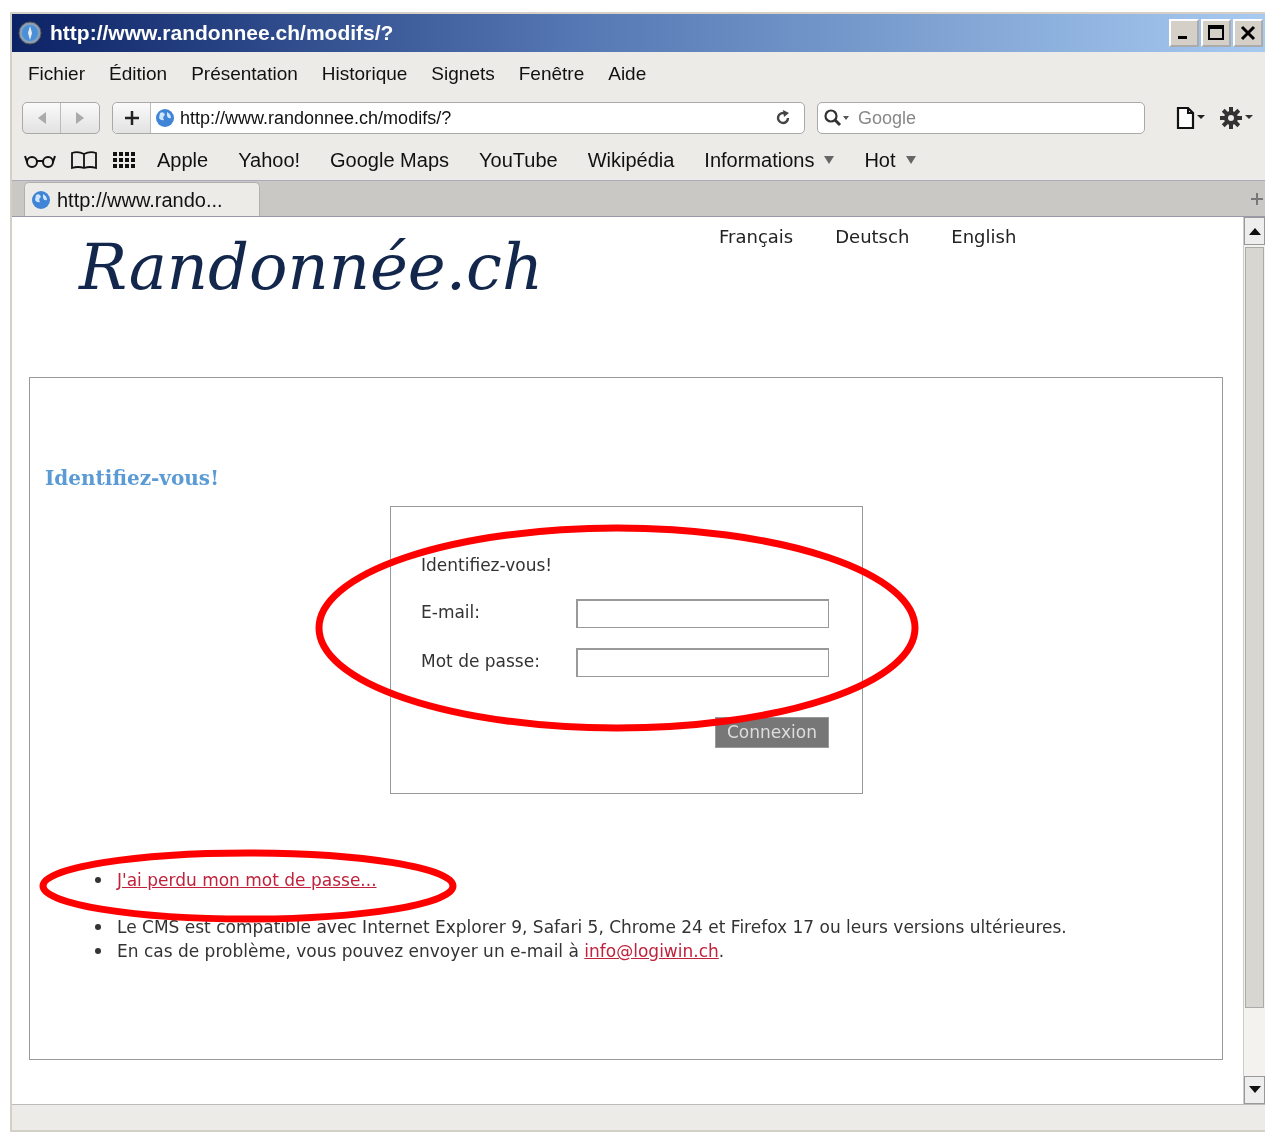 The width and height of the screenshot is (1265, 1132). I want to click on address-field: http://www.randonnee.ch/modifs/?, so click(458, 118).